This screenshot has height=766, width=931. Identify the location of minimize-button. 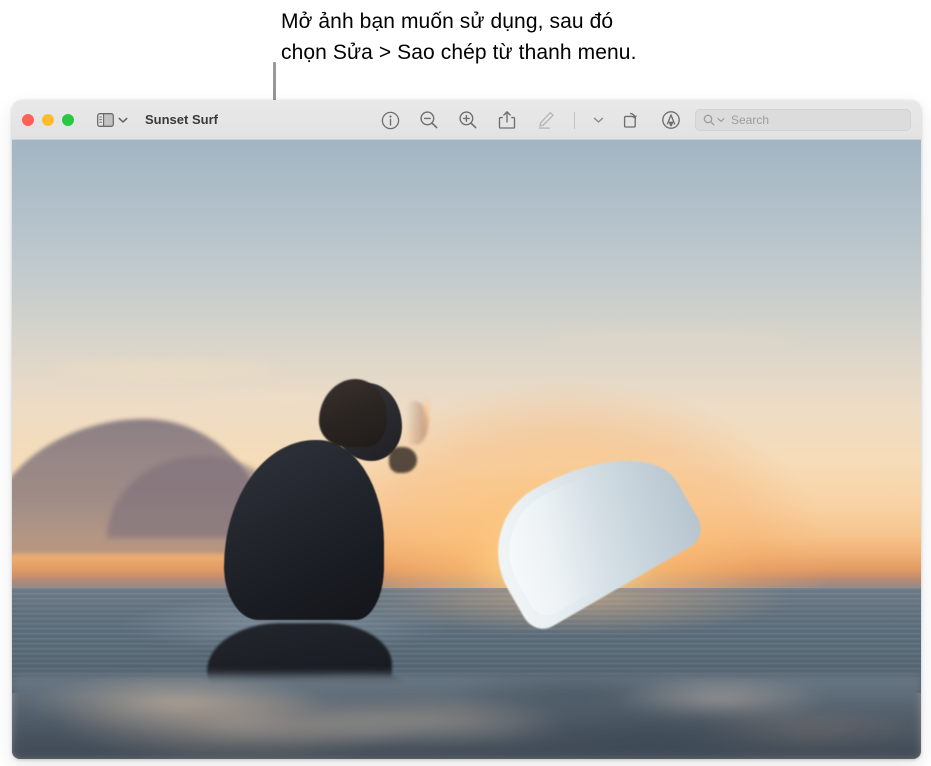
(48, 119).